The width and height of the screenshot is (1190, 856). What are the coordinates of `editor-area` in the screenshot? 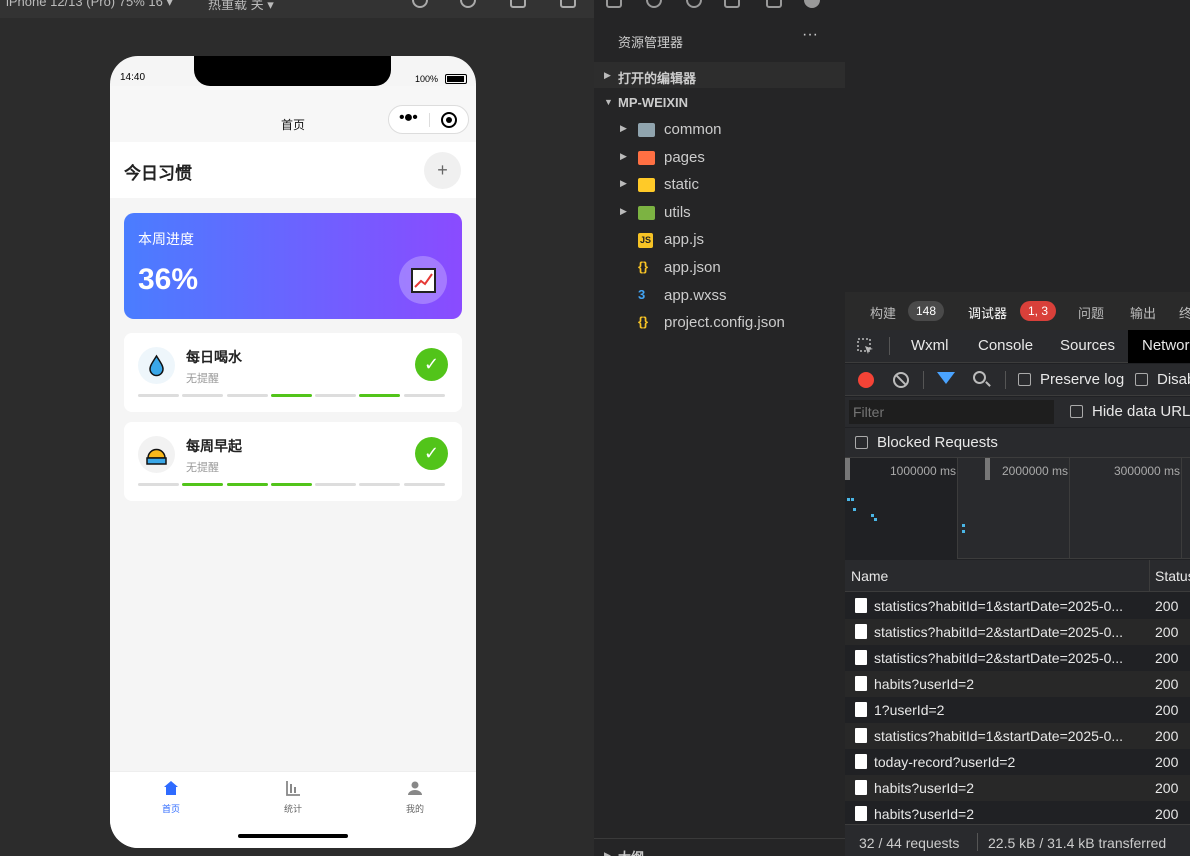 It's located at (1017, 146).